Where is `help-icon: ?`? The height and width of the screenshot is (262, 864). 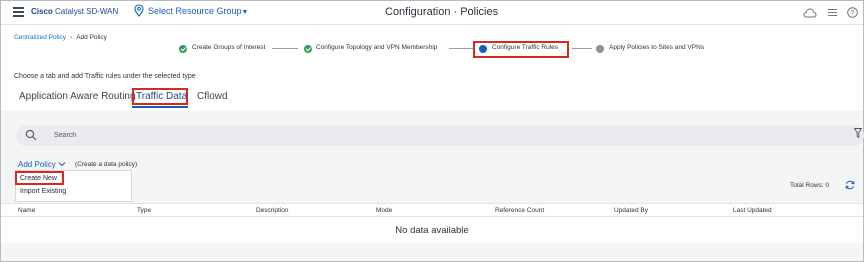
help-icon: ? is located at coordinates (852, 12).